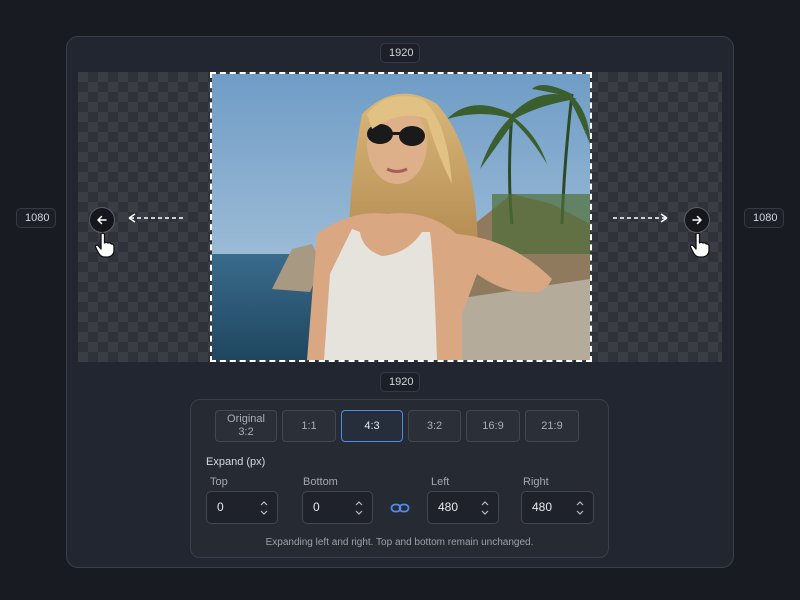  I want to click on ratio-label: 3:2, so click(434, 425).